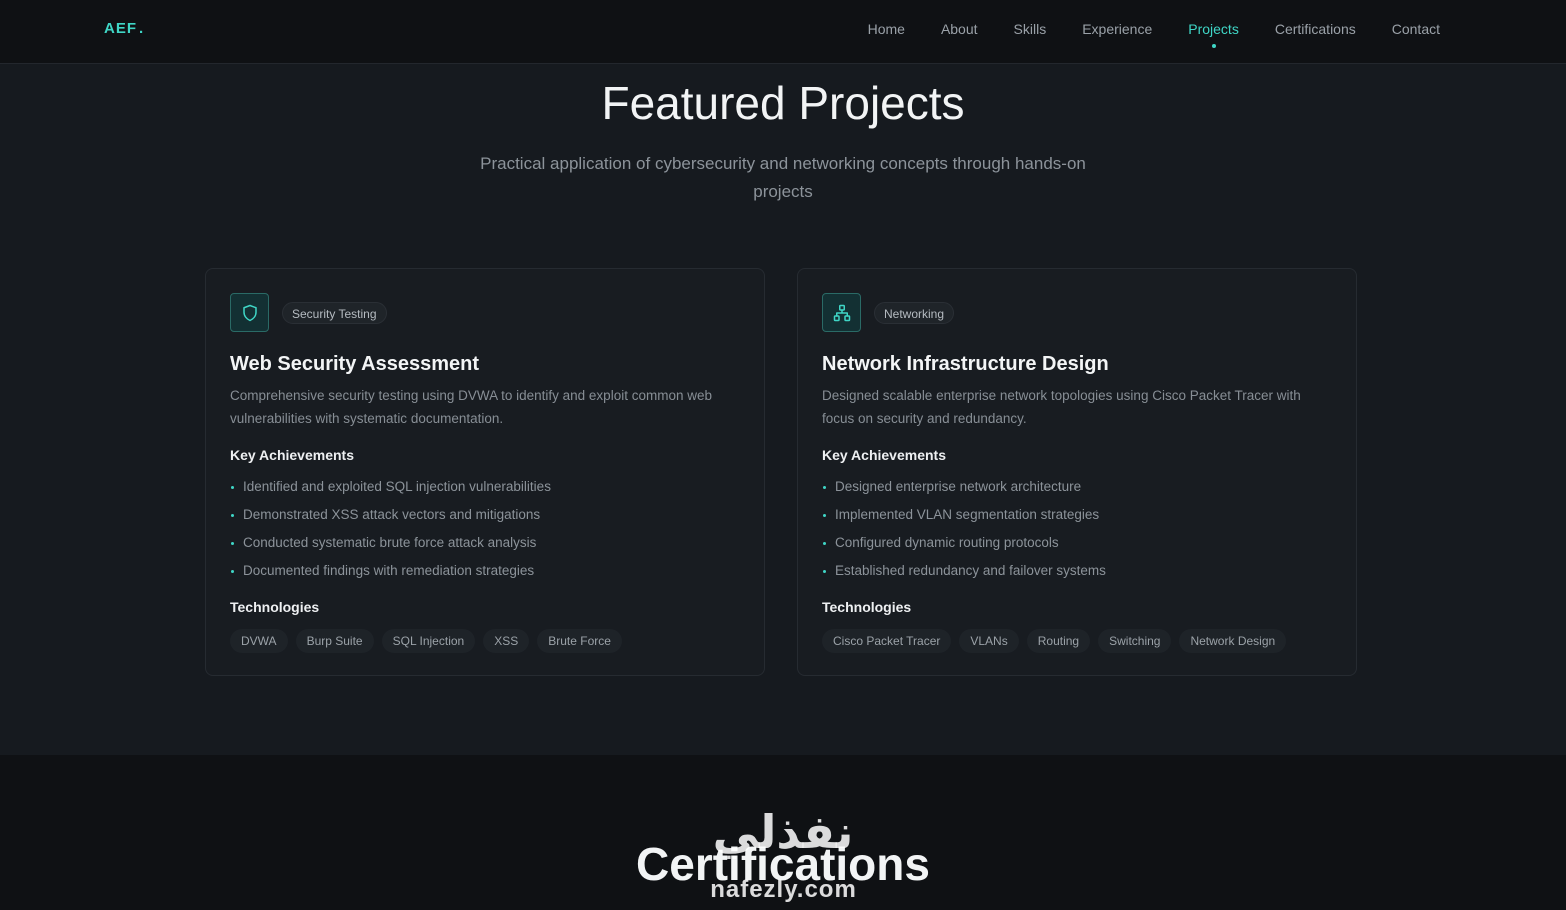  I want to click on list-item: Configured dynamic routing protocols, so click(964, 547).